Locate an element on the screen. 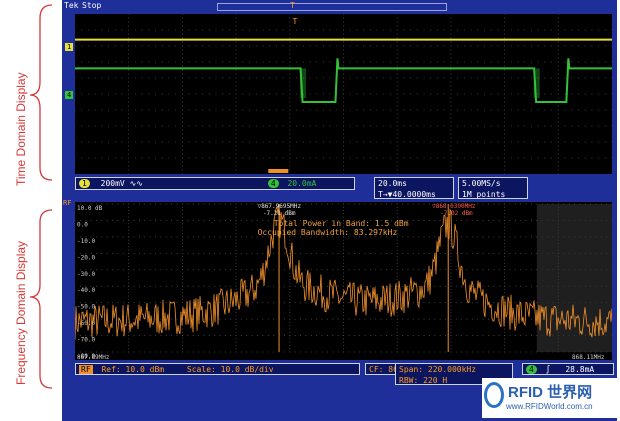 The width and height of the screenshot is (620, 421). ch4-marker: 4 is located at coordinates (69, 95).